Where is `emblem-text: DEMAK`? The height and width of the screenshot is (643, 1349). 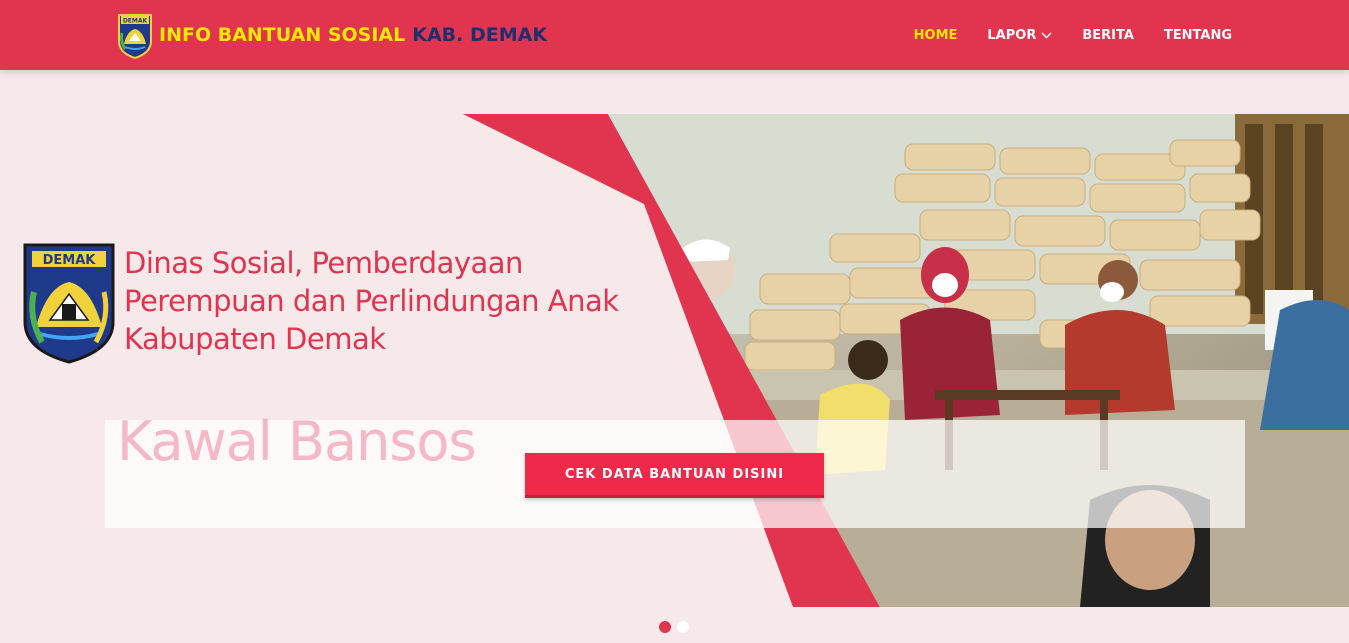
emblem-text: DEMAK is located at coordinates (70, 260).